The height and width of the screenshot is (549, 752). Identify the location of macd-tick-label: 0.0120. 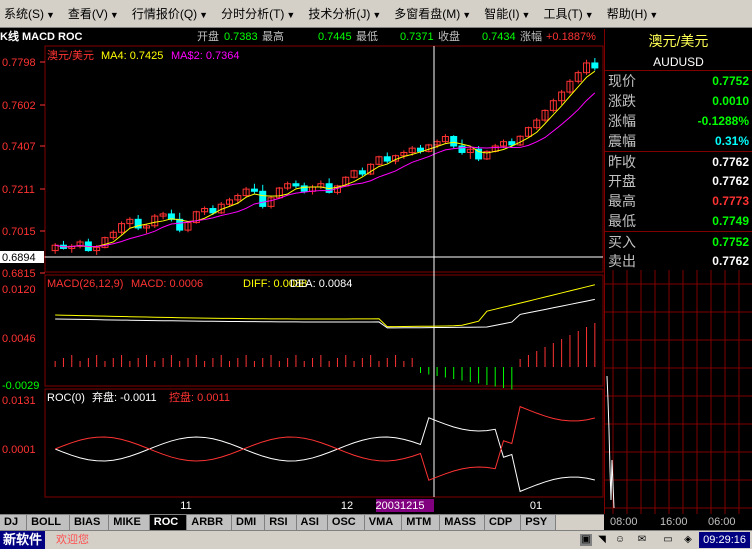
(19, 290).